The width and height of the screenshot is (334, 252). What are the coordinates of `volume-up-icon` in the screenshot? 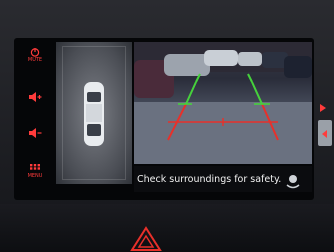 It's located at (35, 97).